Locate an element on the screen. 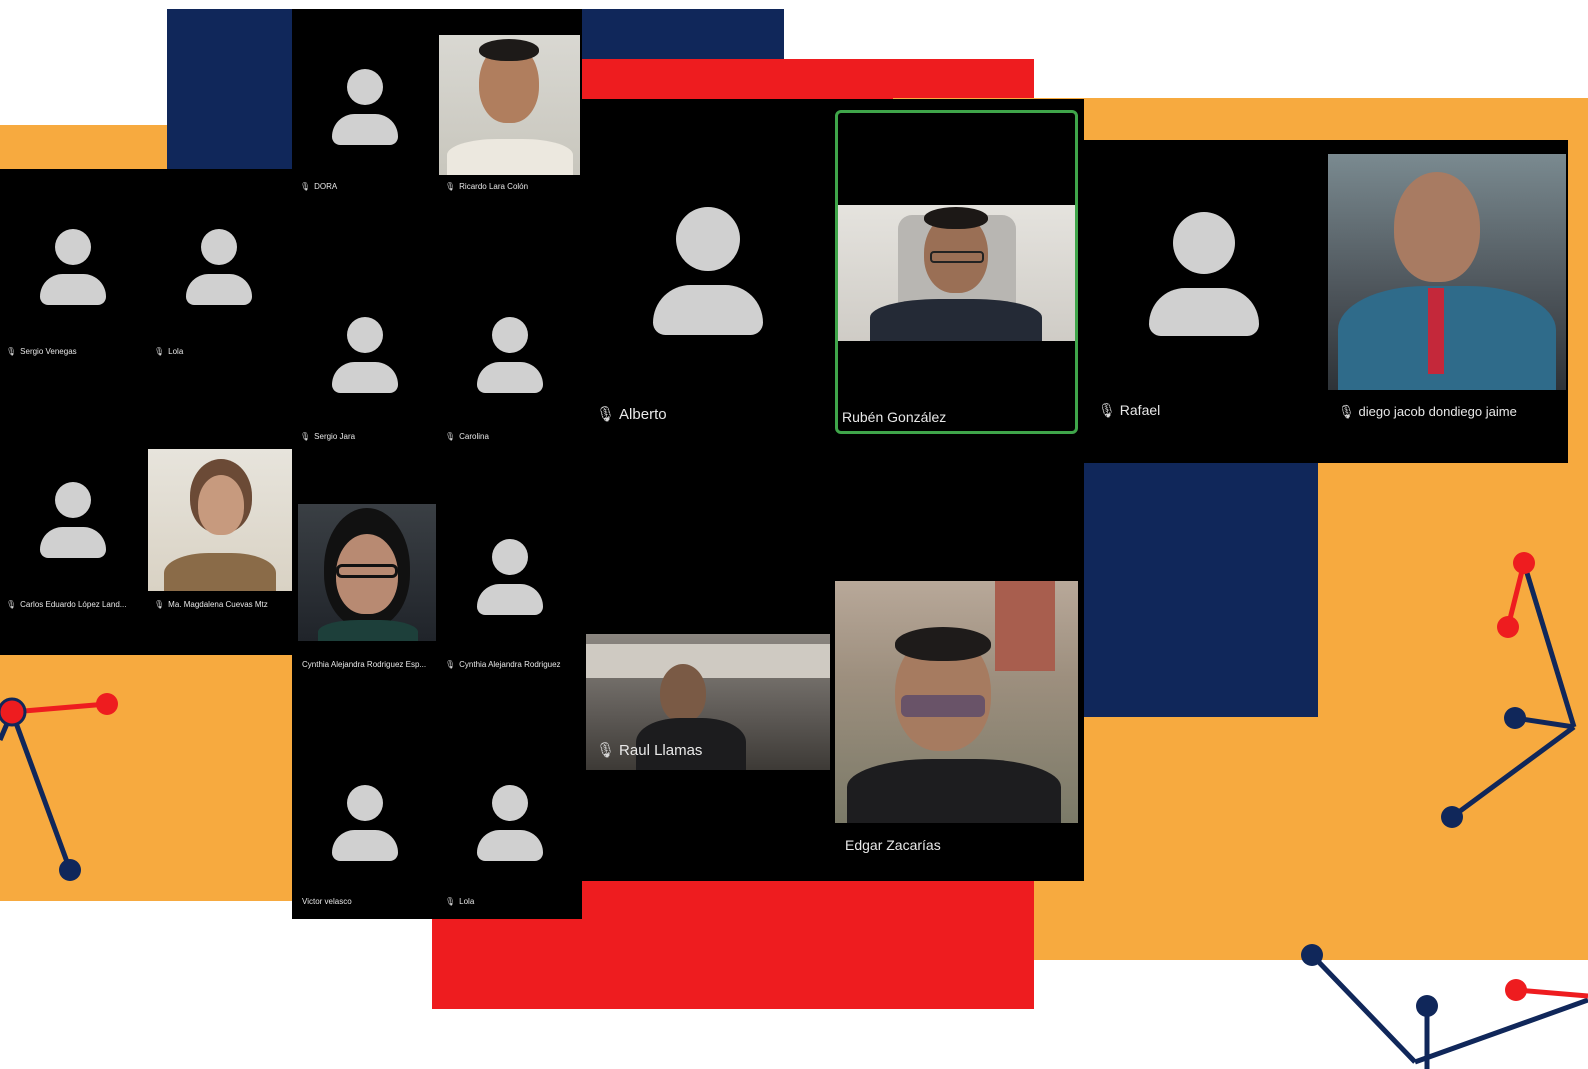  participant-tile: 🎙 Cynthia Alejandra Rodriguez is located at coordinates (509, 570).